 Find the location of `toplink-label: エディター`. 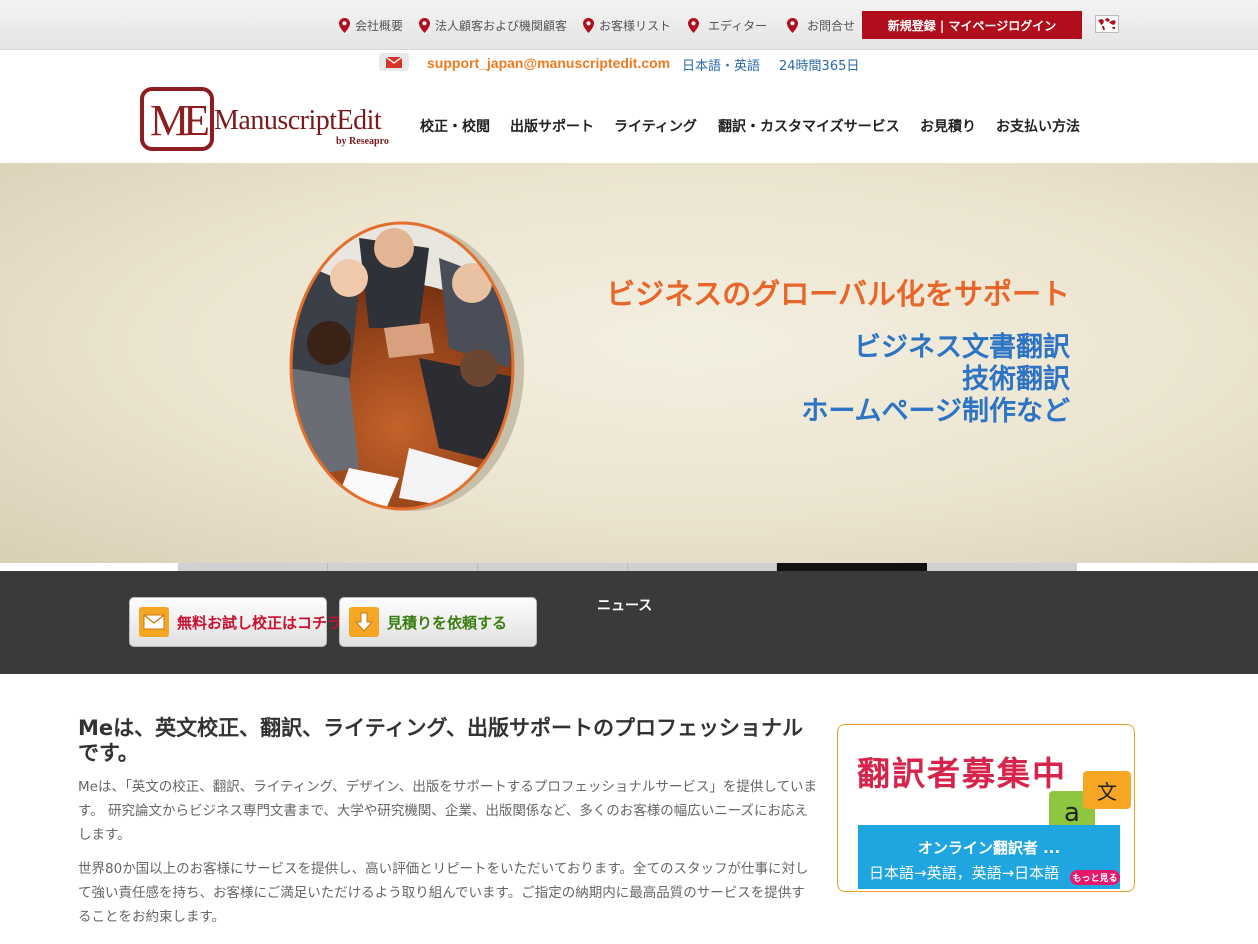

toplink-label: エディター is located at coordinates (738, 25).